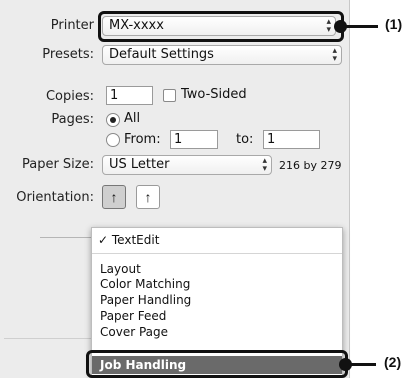 The image size is (419, 378). Describe the element at coordinates (145, 300) in the screenshot. I see `menu-item-paper-handling: Paper Handling` at that location.